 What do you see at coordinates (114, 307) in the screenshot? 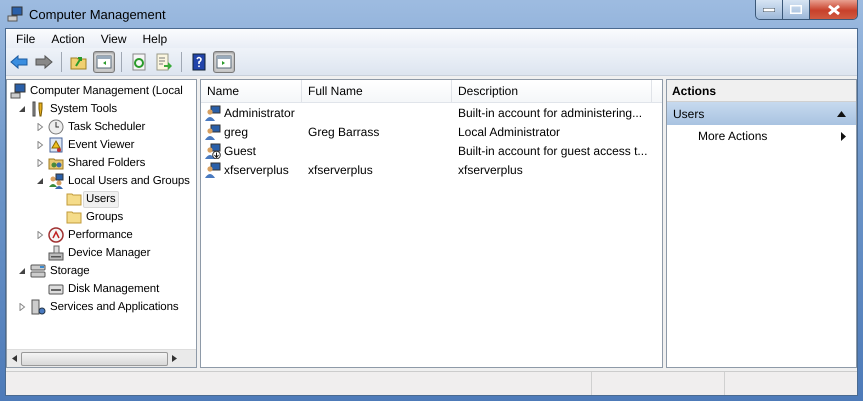
I see `tree-item: Services and Applications` at bounding box center [114, 307].